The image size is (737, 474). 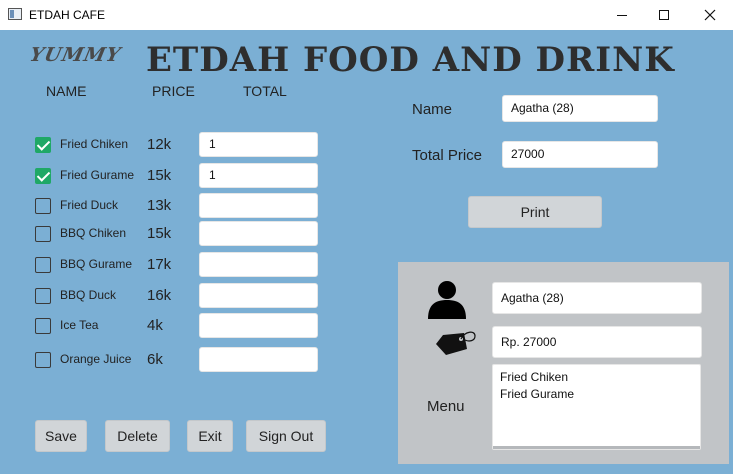 What do you see at coordinates (735, 252) in the screenshot?
I see `window-edge` at bounding box center [735, 252].